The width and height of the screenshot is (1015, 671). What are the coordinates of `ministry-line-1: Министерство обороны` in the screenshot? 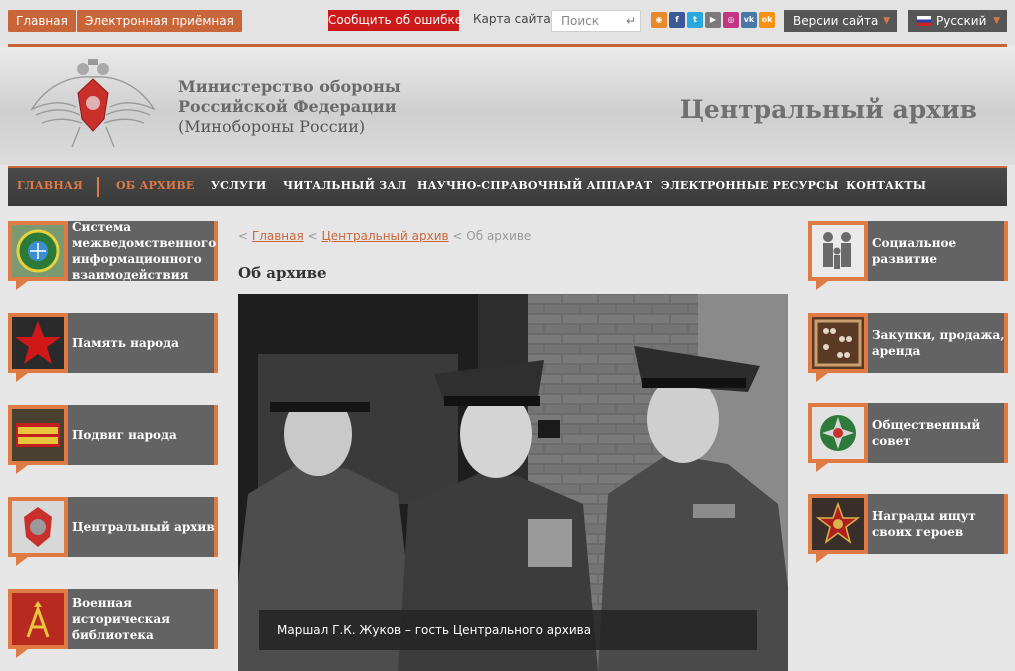 It's located at (289, 86).